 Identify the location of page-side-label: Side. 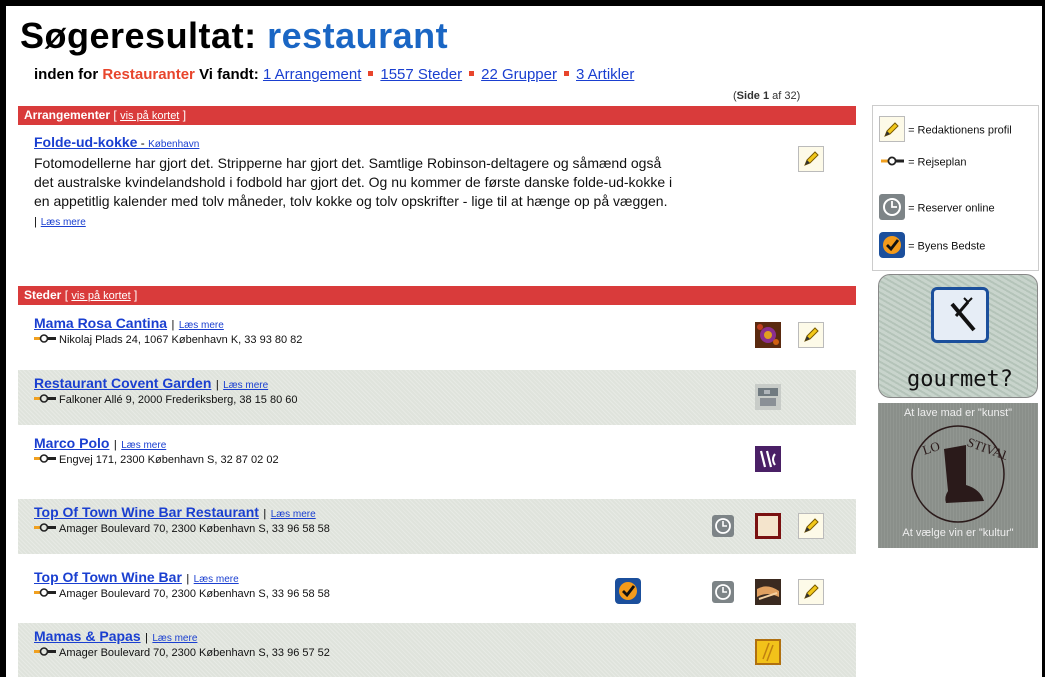
(748, 96).